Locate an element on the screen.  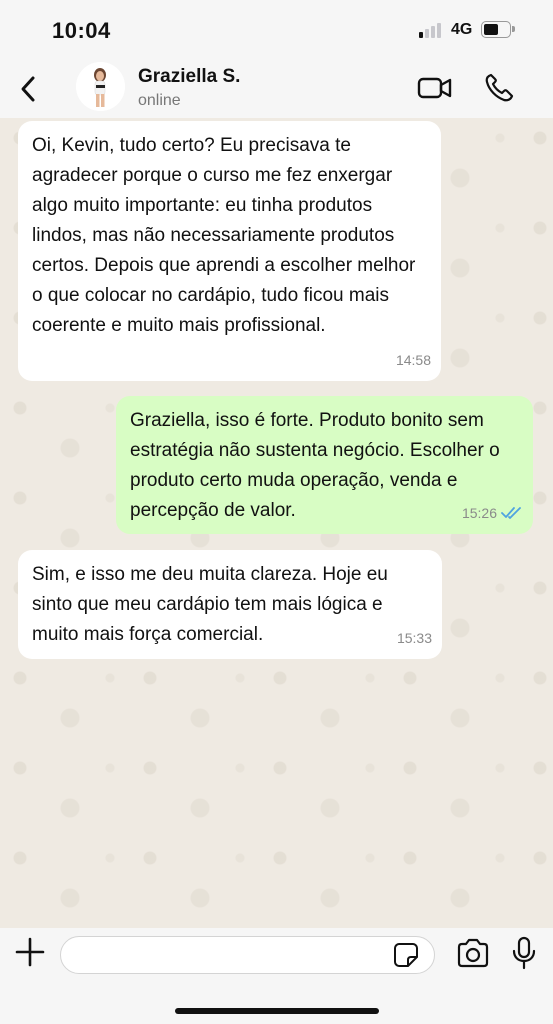
message-time: 14:58 is located at coordinates (413, 360).